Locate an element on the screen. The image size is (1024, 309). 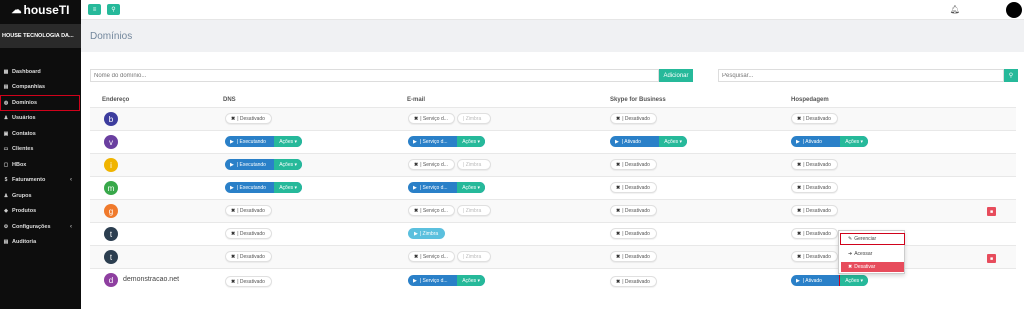
search-button: ⚲ is located at coordinates (1011, 75).